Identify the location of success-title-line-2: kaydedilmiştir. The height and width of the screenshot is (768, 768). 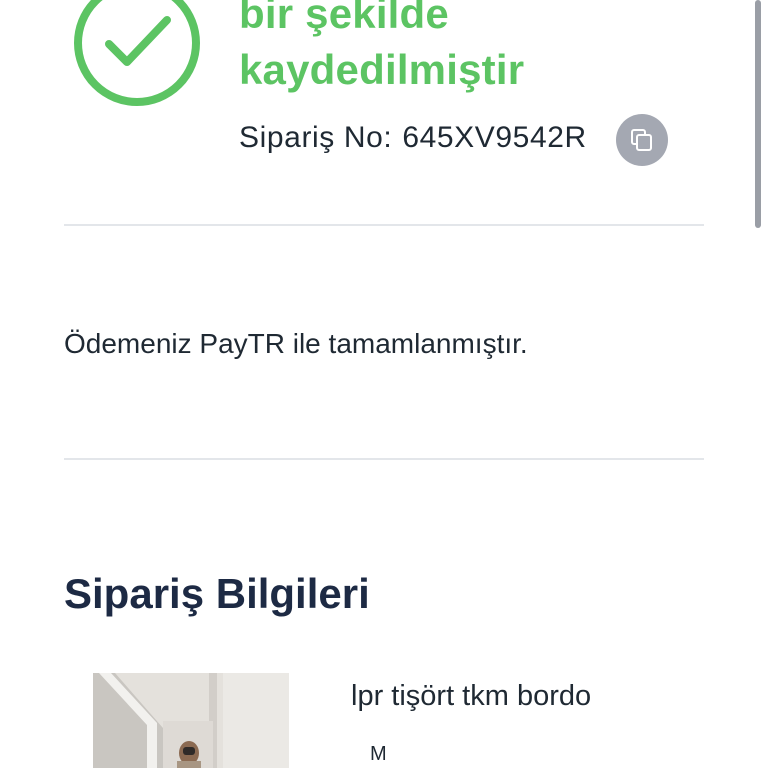
(382, 69).